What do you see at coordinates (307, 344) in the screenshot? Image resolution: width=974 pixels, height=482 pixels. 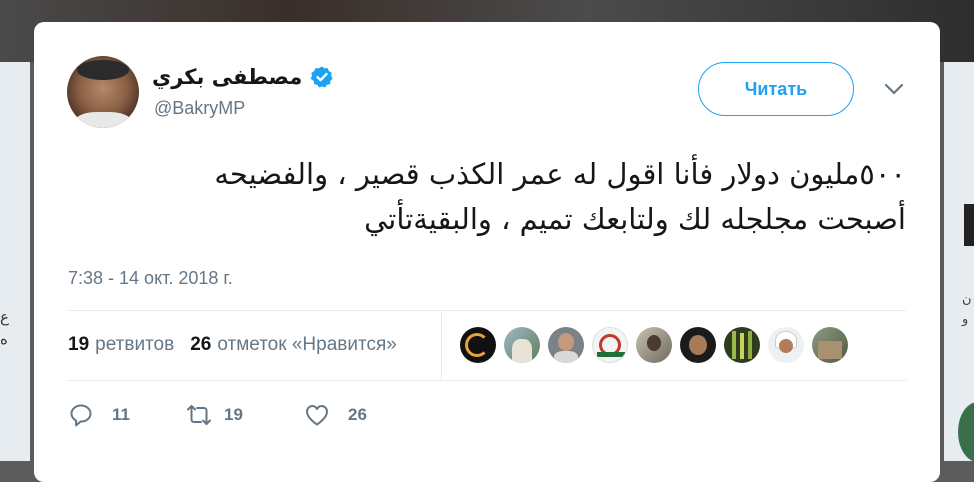 I see `likes-label: отметок «Нравится»` at bounding box center [307, 344].